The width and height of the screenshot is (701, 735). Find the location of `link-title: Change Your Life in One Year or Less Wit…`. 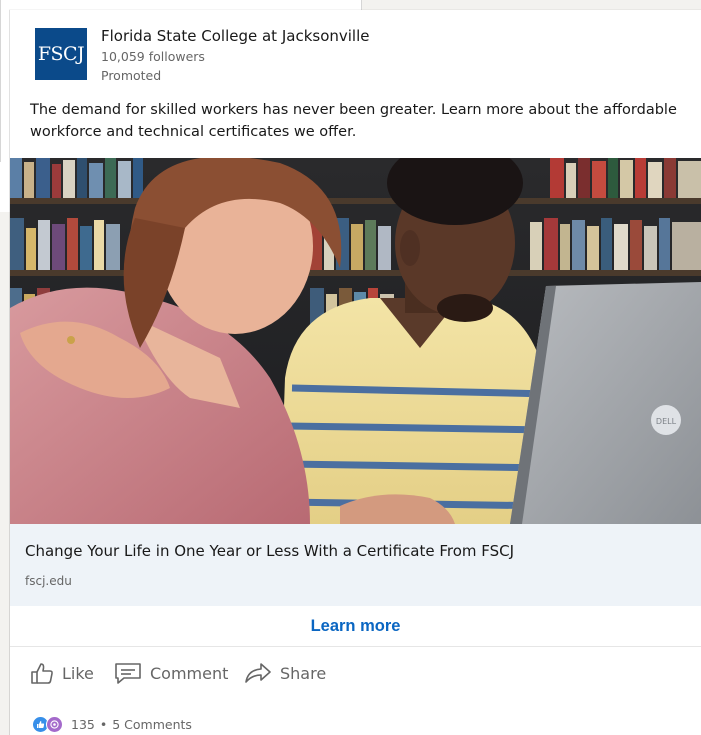

link-title: Change Your Life in One Year or Less Wit… is located at coordinates (269, 551).